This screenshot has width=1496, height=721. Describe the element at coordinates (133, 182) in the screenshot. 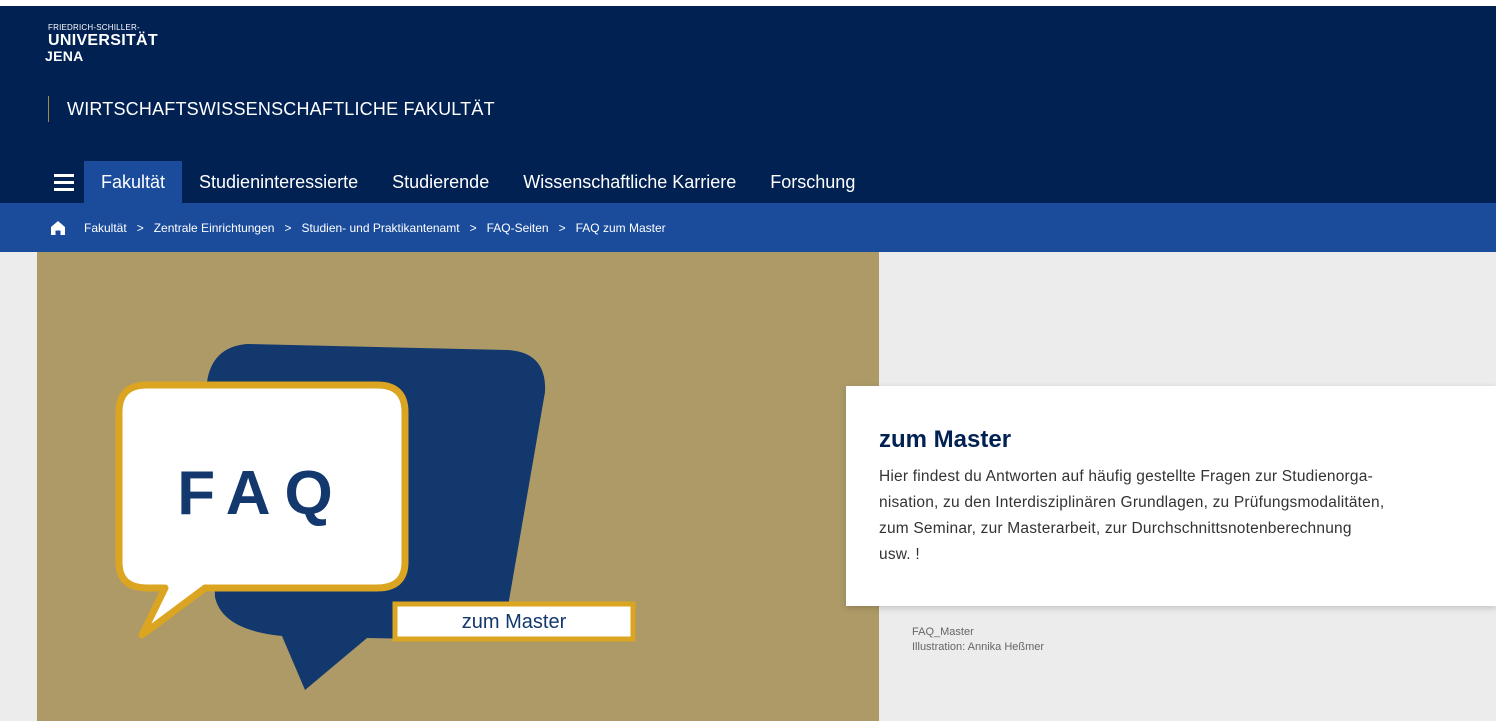

I see `nav-item-fakultaet: Fakultät` at that location.